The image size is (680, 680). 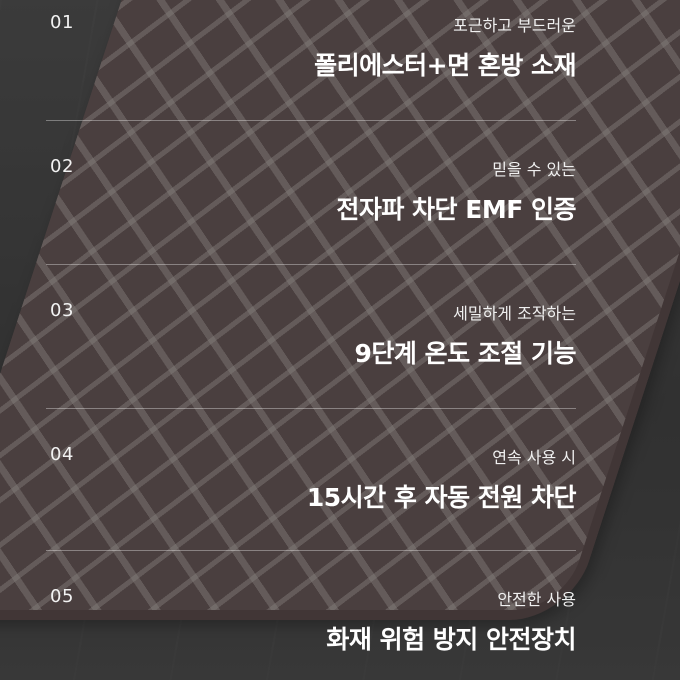 What do you see at coordinates (62, 166) in the screenshot?
I see `feature-number: 02` at bounding box center [62, 166].